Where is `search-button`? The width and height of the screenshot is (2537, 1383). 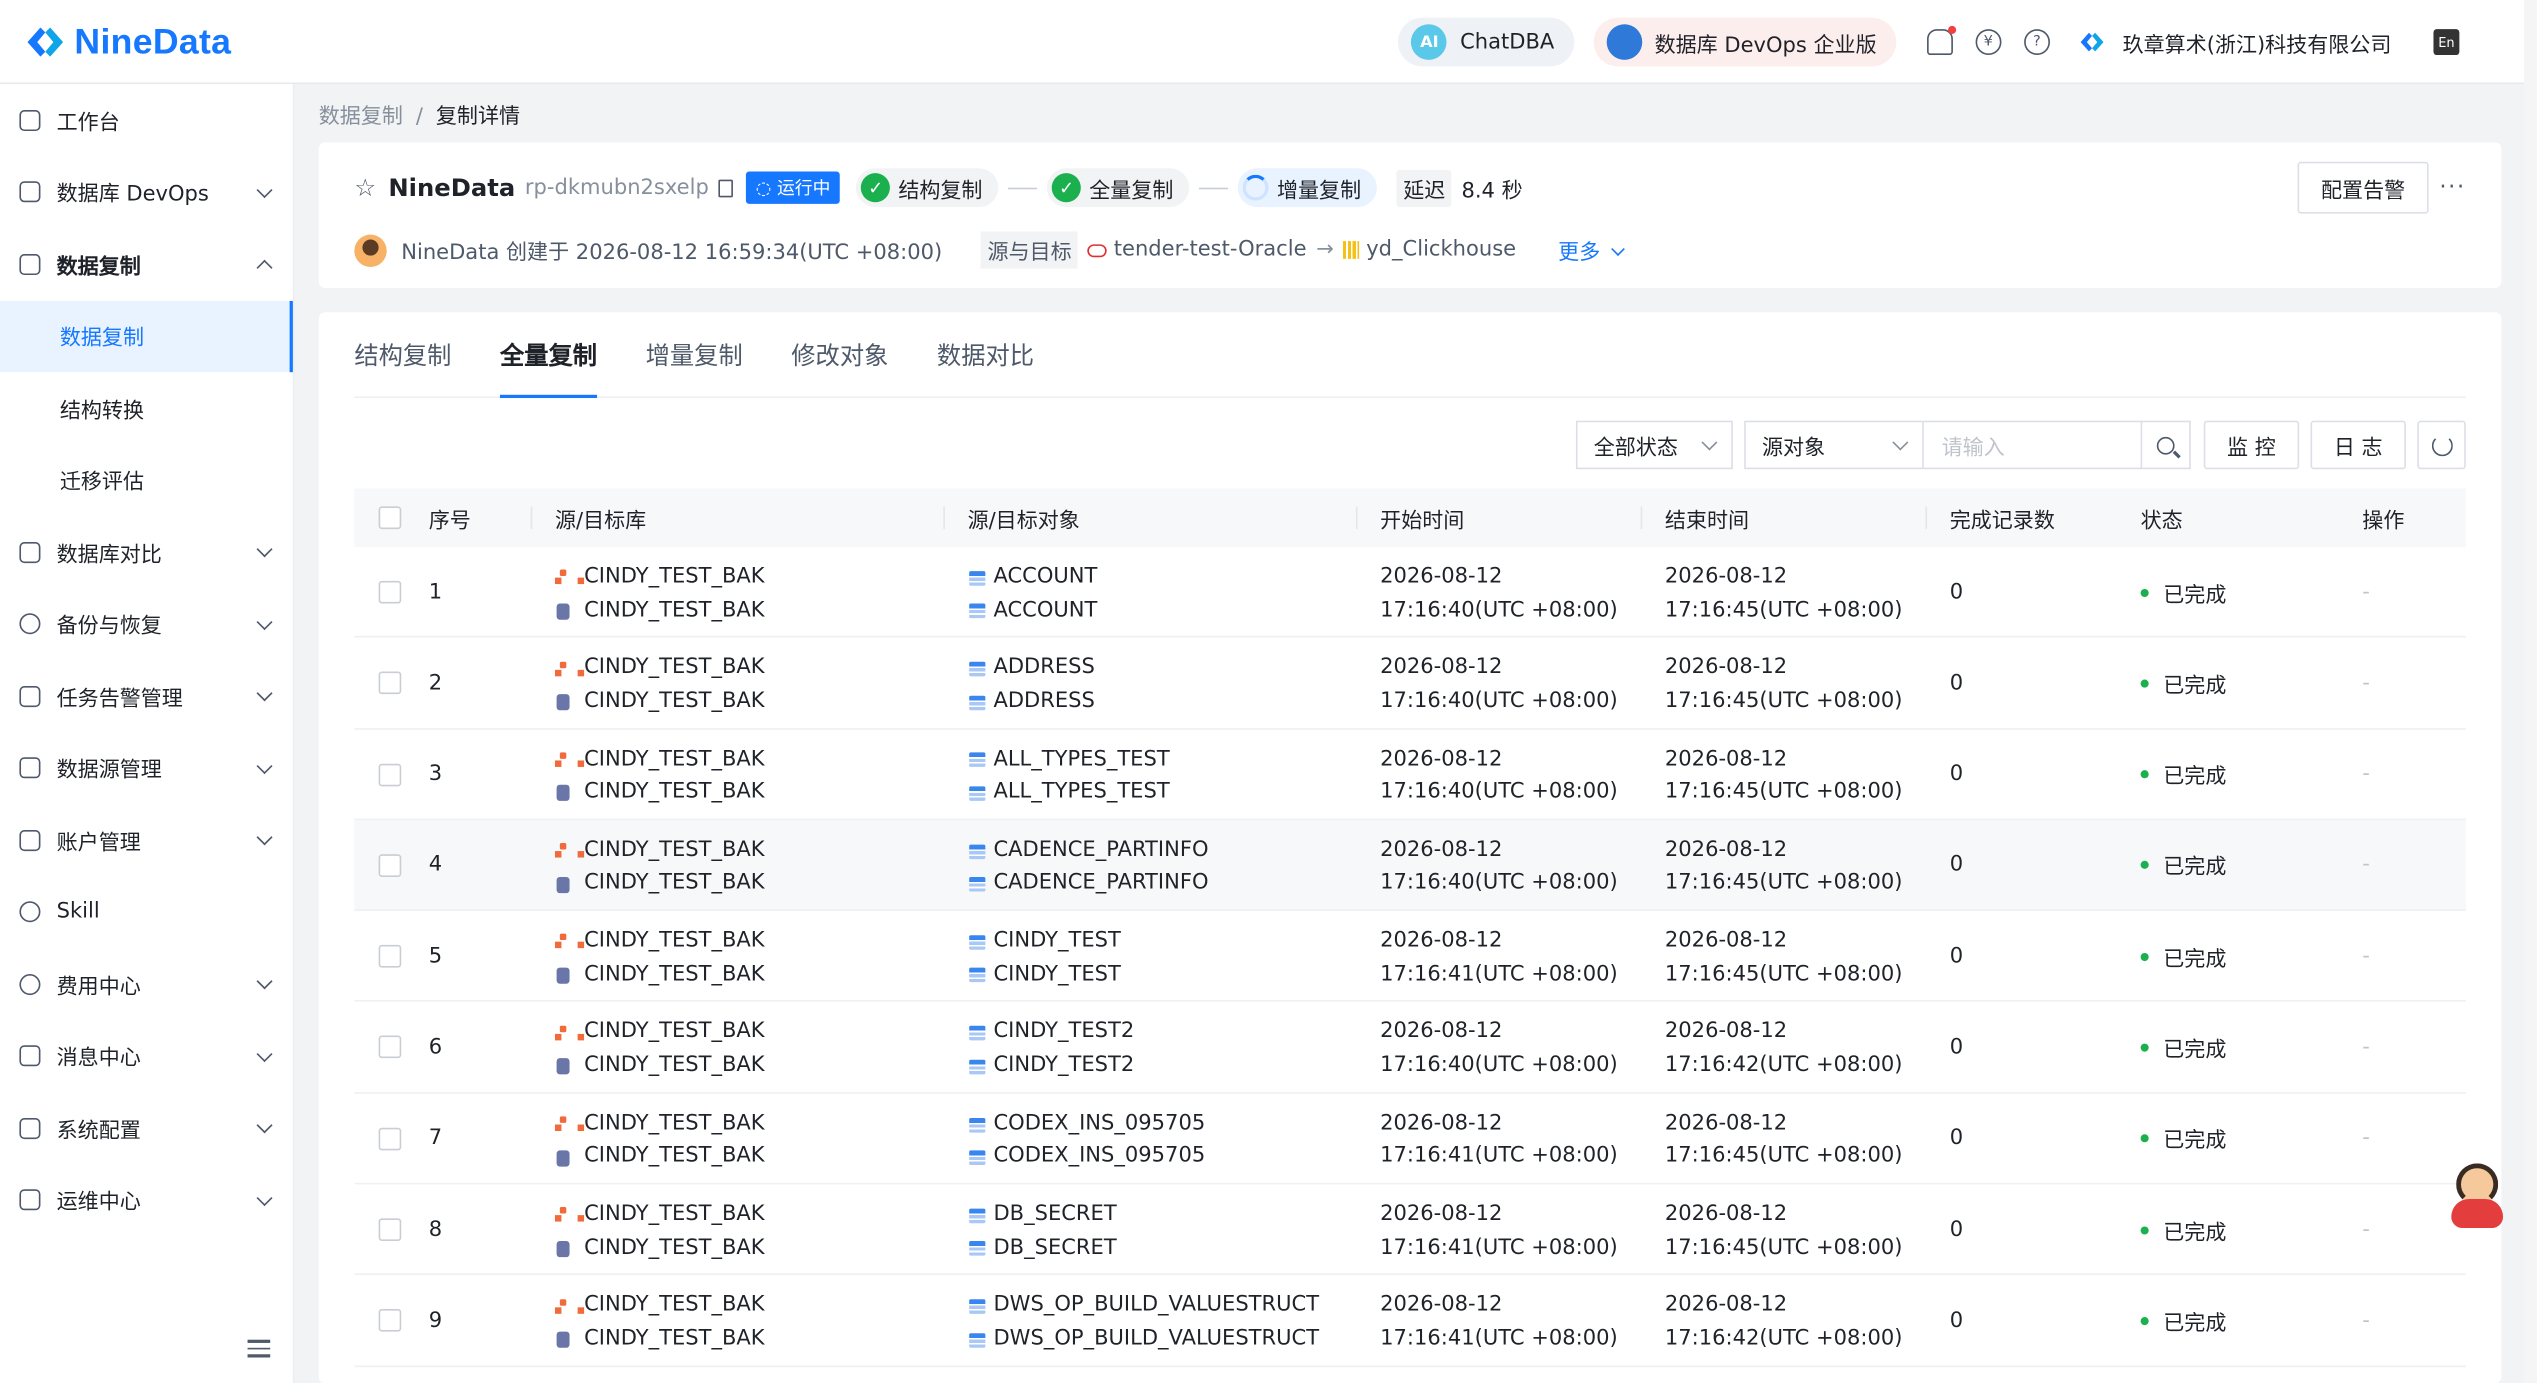
search-button is located at coordinates (2166, 445).